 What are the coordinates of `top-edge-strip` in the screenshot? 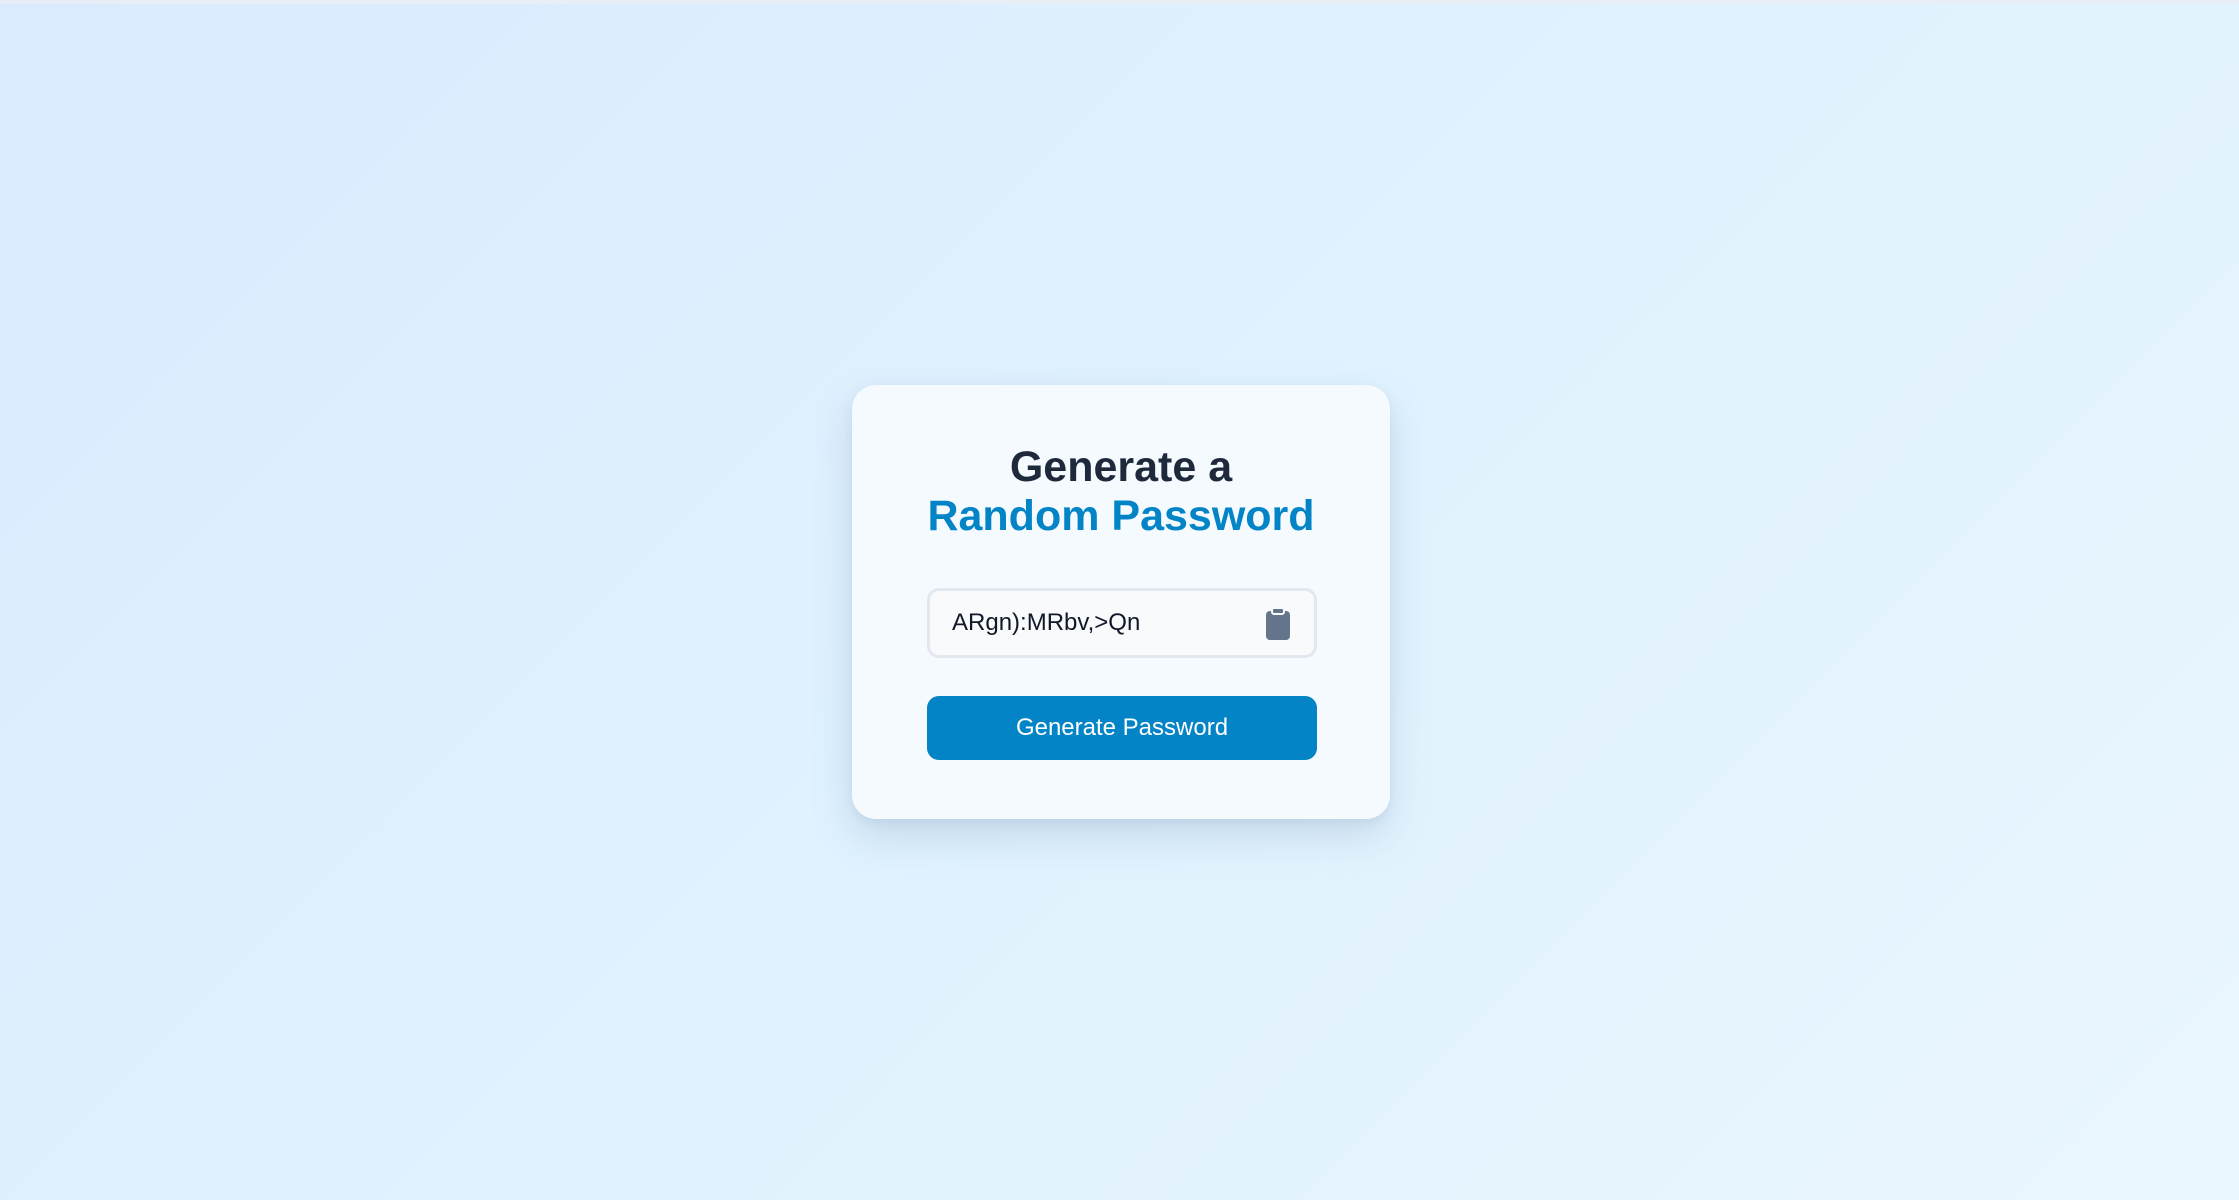 It's located at (1119, 2).